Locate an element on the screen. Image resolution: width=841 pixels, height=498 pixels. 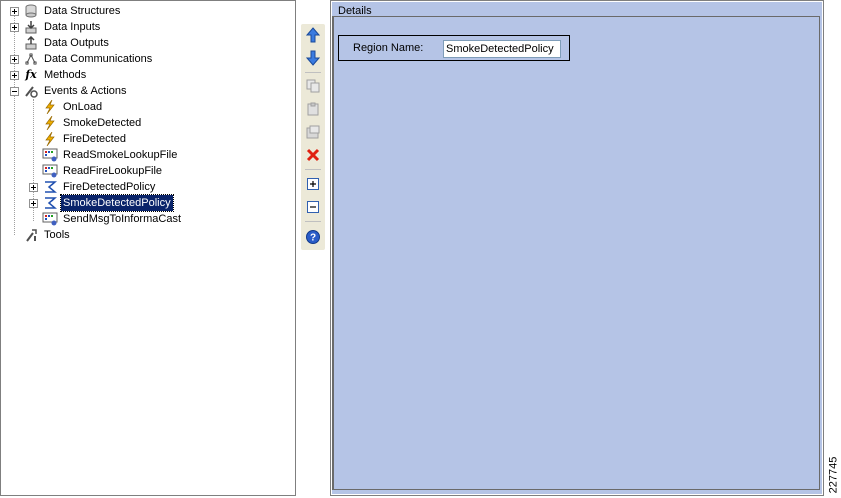
tree-item-label: Methods is located at coordinates (65, 75).